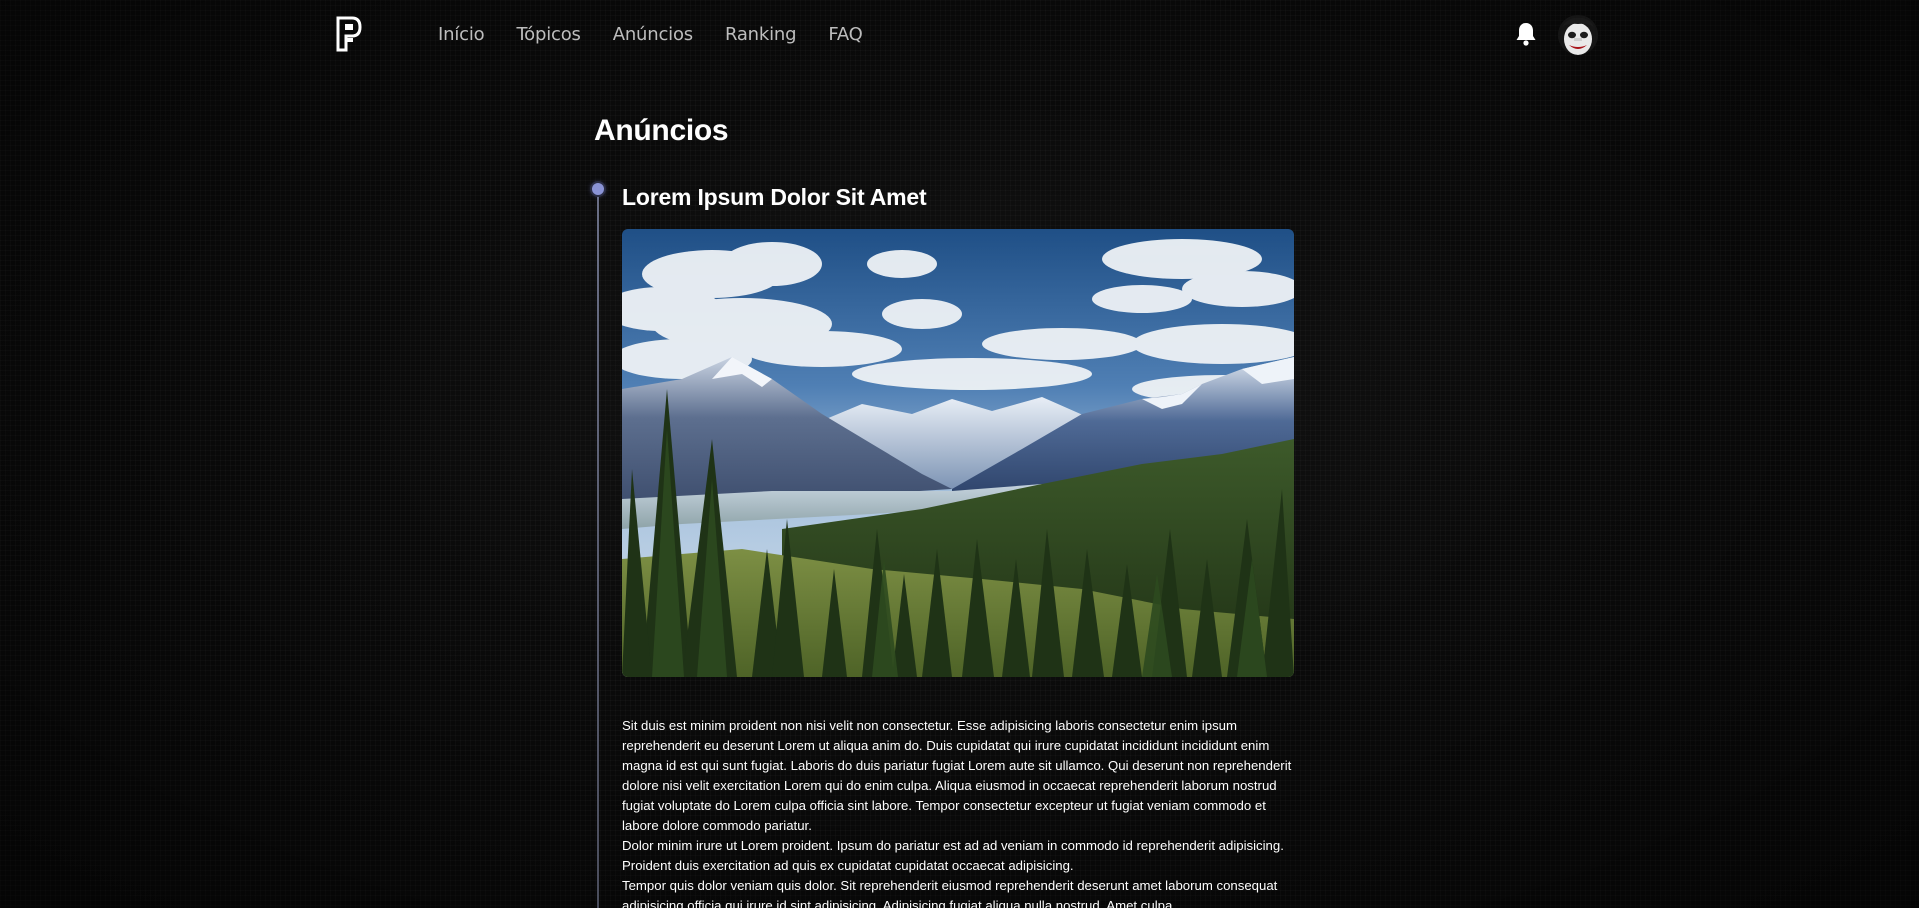 The width and height of the screenshot is (1919, 908). I want to click on logo-icon, so click(349, 34).